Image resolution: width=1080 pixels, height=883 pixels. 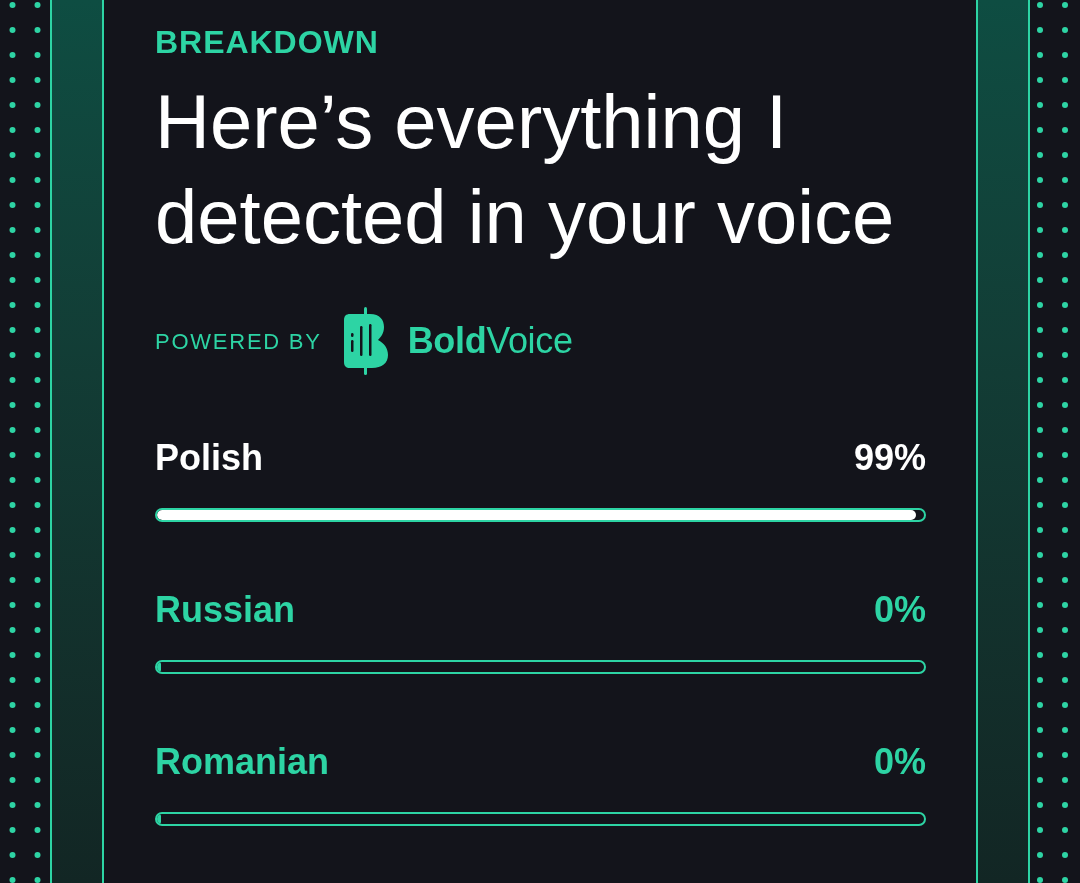 What do you see at coordinates (238, 341) in the screenshot?
I see `powered-by-label: POWERED BY` at bounding box center [238, 341].